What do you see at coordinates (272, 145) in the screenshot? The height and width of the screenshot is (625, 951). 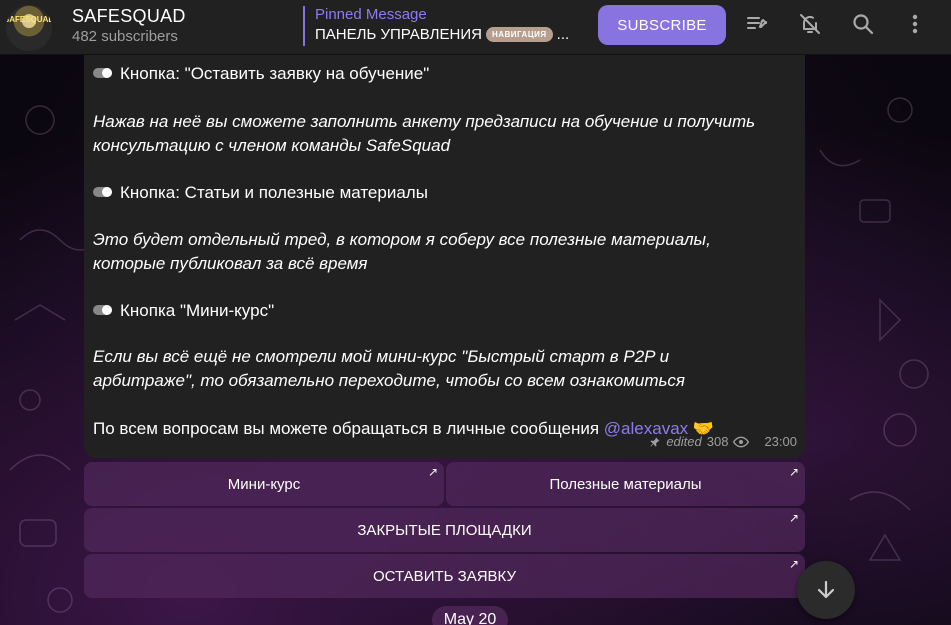 I see `post-line: консультацию с членом команды SafeSquad` at bounding box center [272, 145].